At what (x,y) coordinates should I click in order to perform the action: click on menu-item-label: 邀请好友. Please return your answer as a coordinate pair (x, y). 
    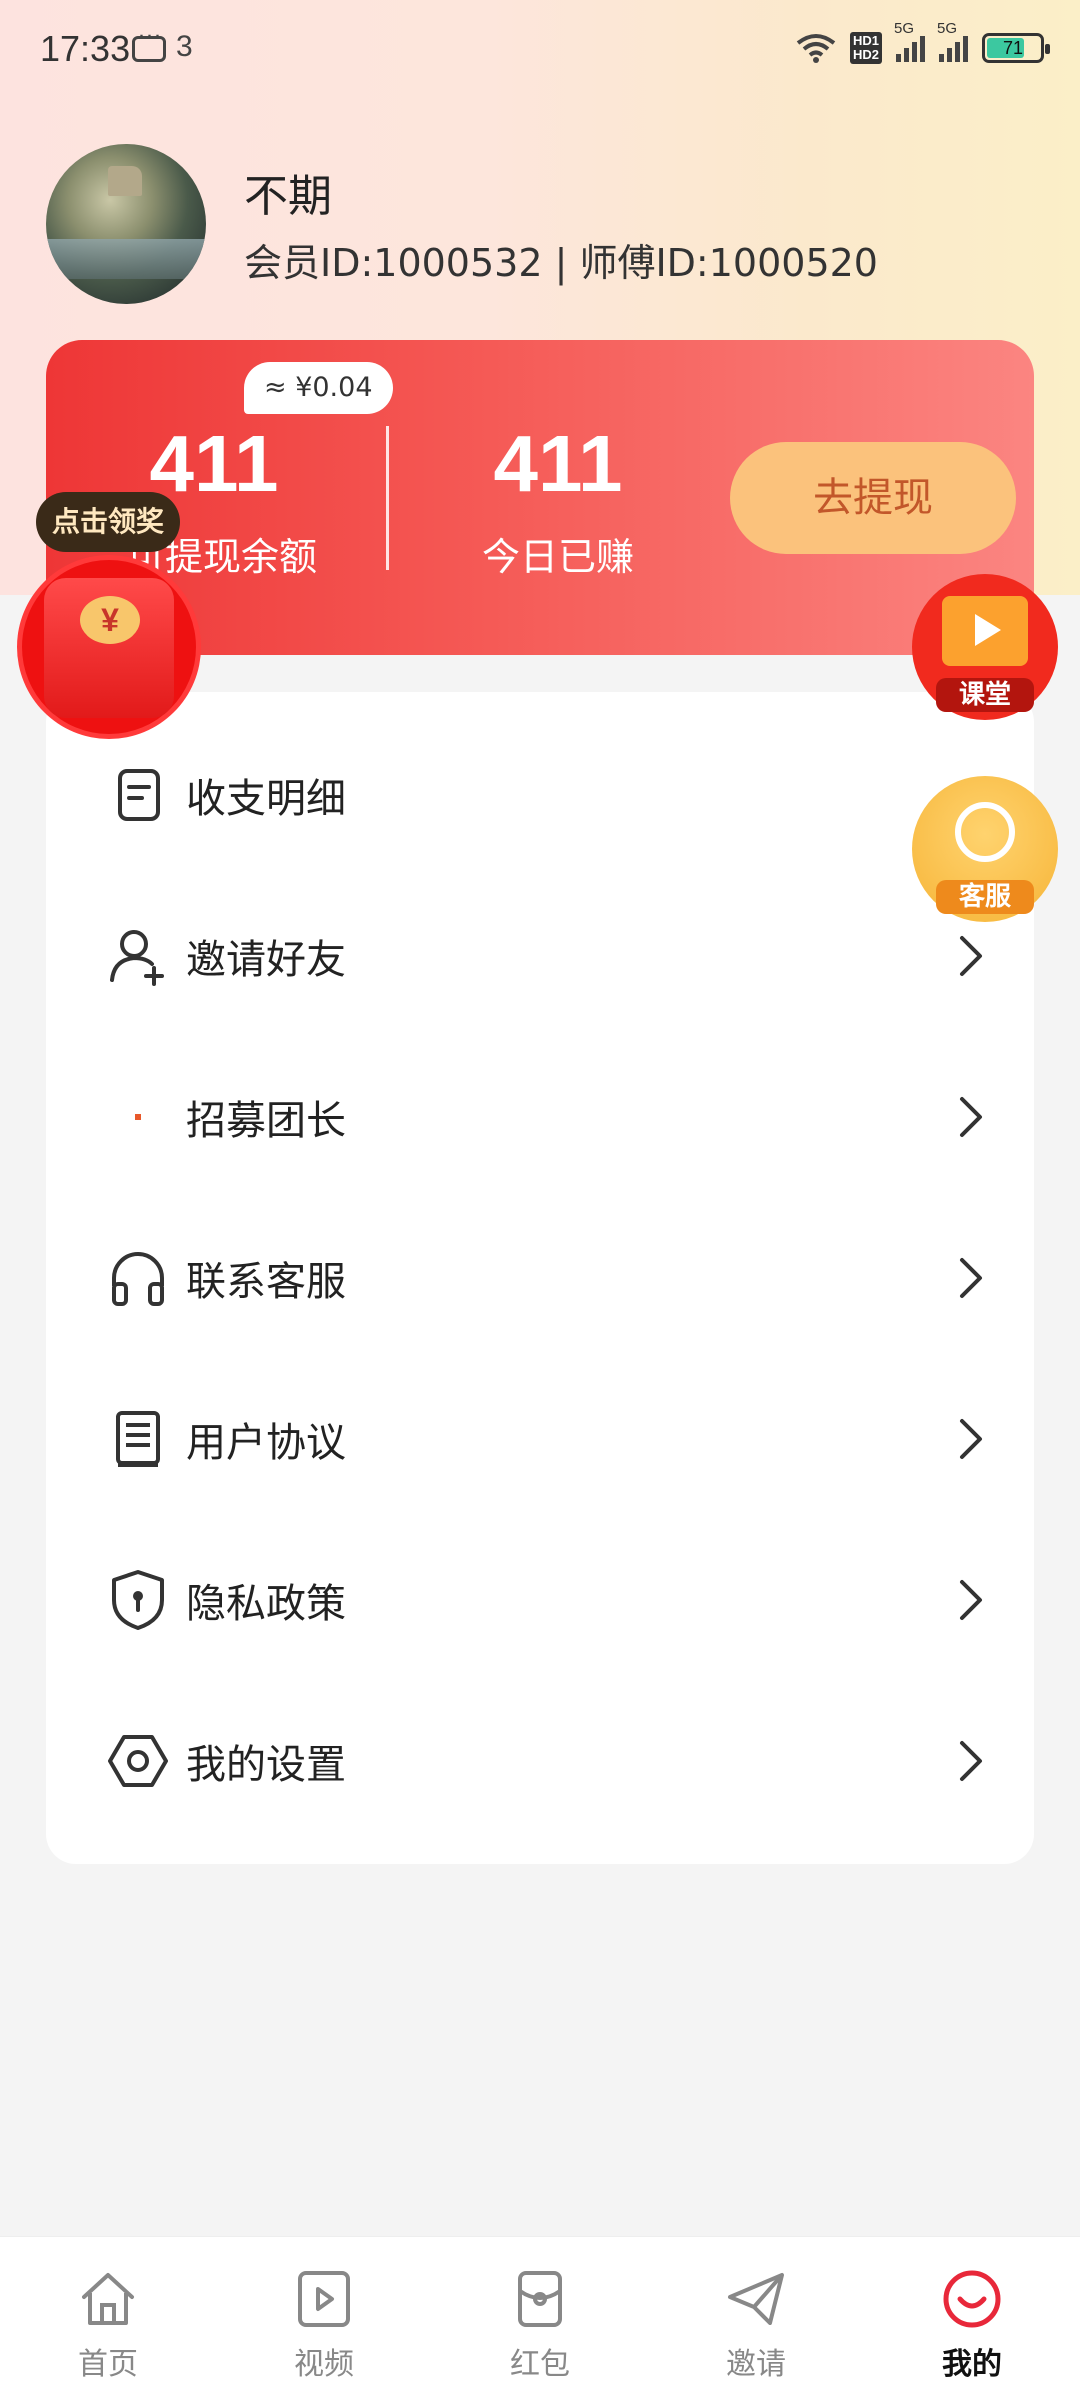
    Looking at the image, I should click on (266, 959).